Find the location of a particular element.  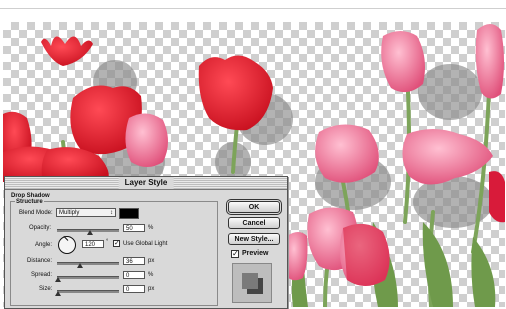

distance-field: 36 is located at coordinates (134, 261).